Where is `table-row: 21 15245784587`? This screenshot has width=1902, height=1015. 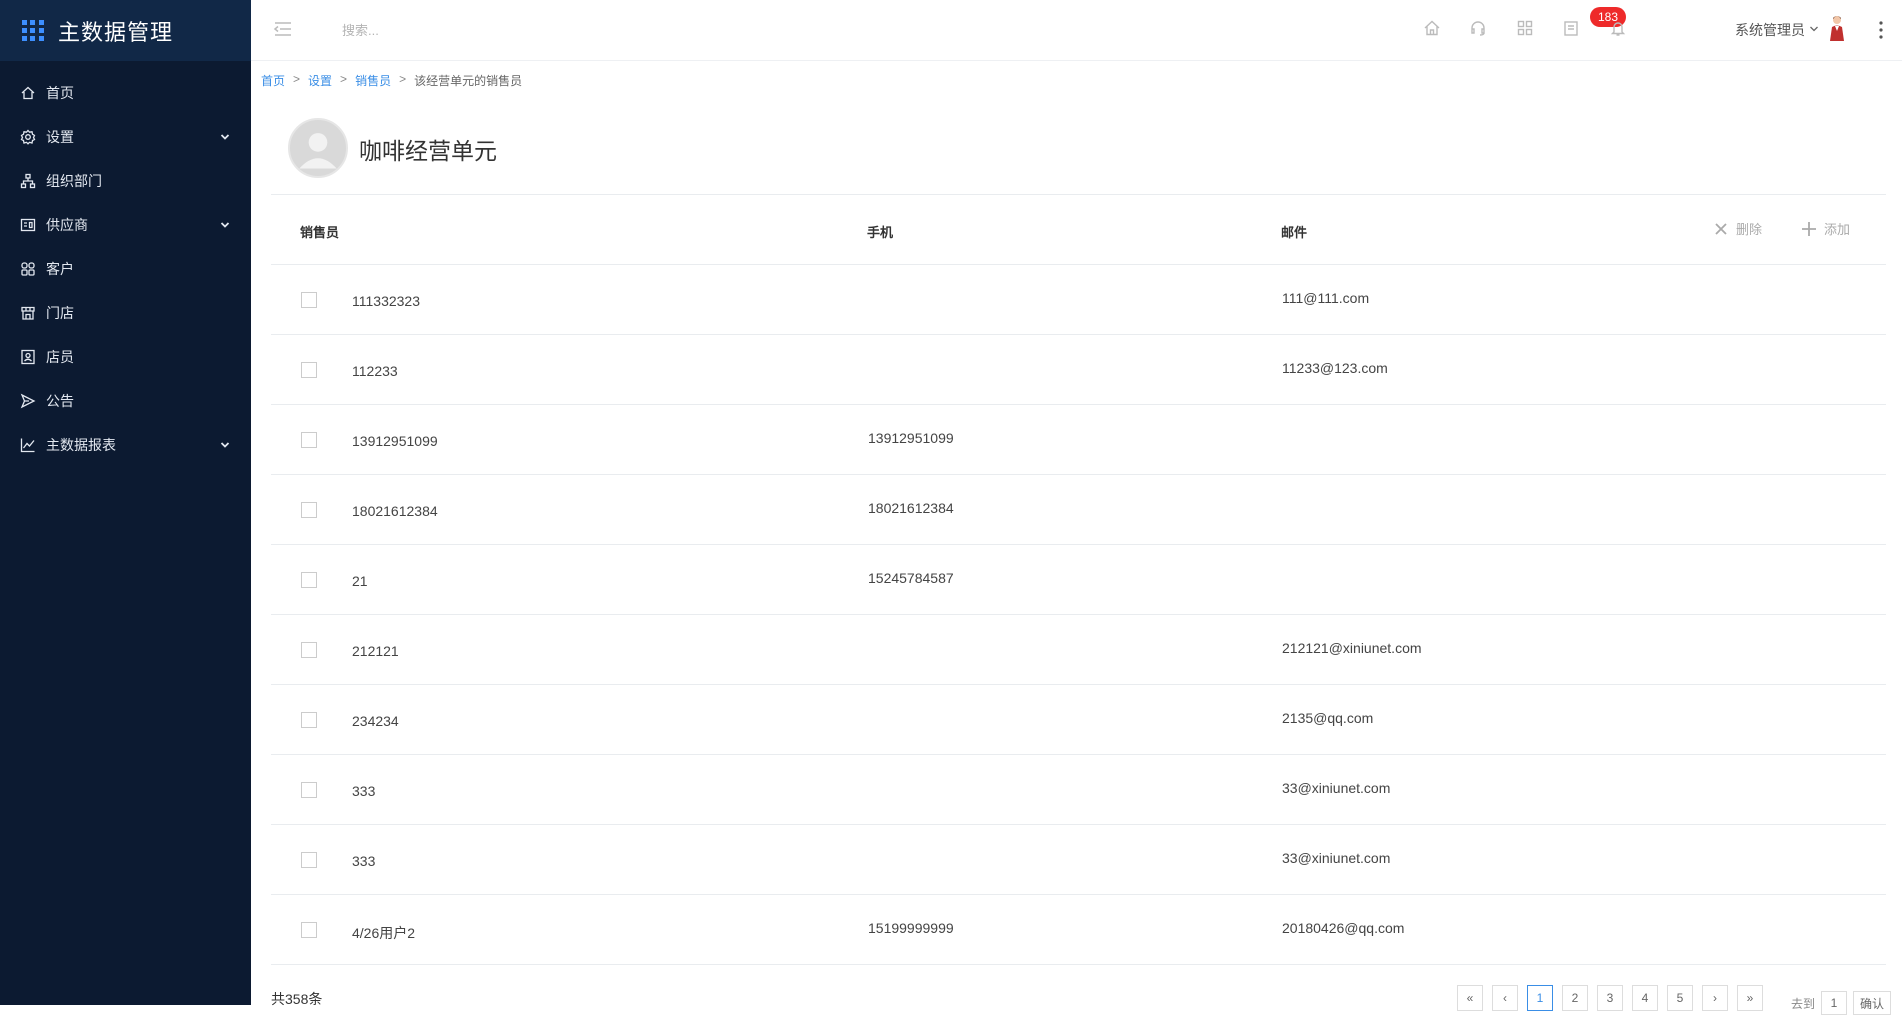
table-row: 21 15245784587 is located at coordinates (1078, 580).